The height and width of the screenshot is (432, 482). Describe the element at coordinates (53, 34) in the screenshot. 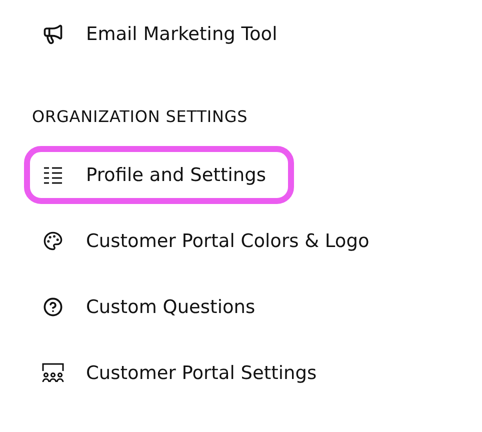

I see `megaphone-icon` at that location.